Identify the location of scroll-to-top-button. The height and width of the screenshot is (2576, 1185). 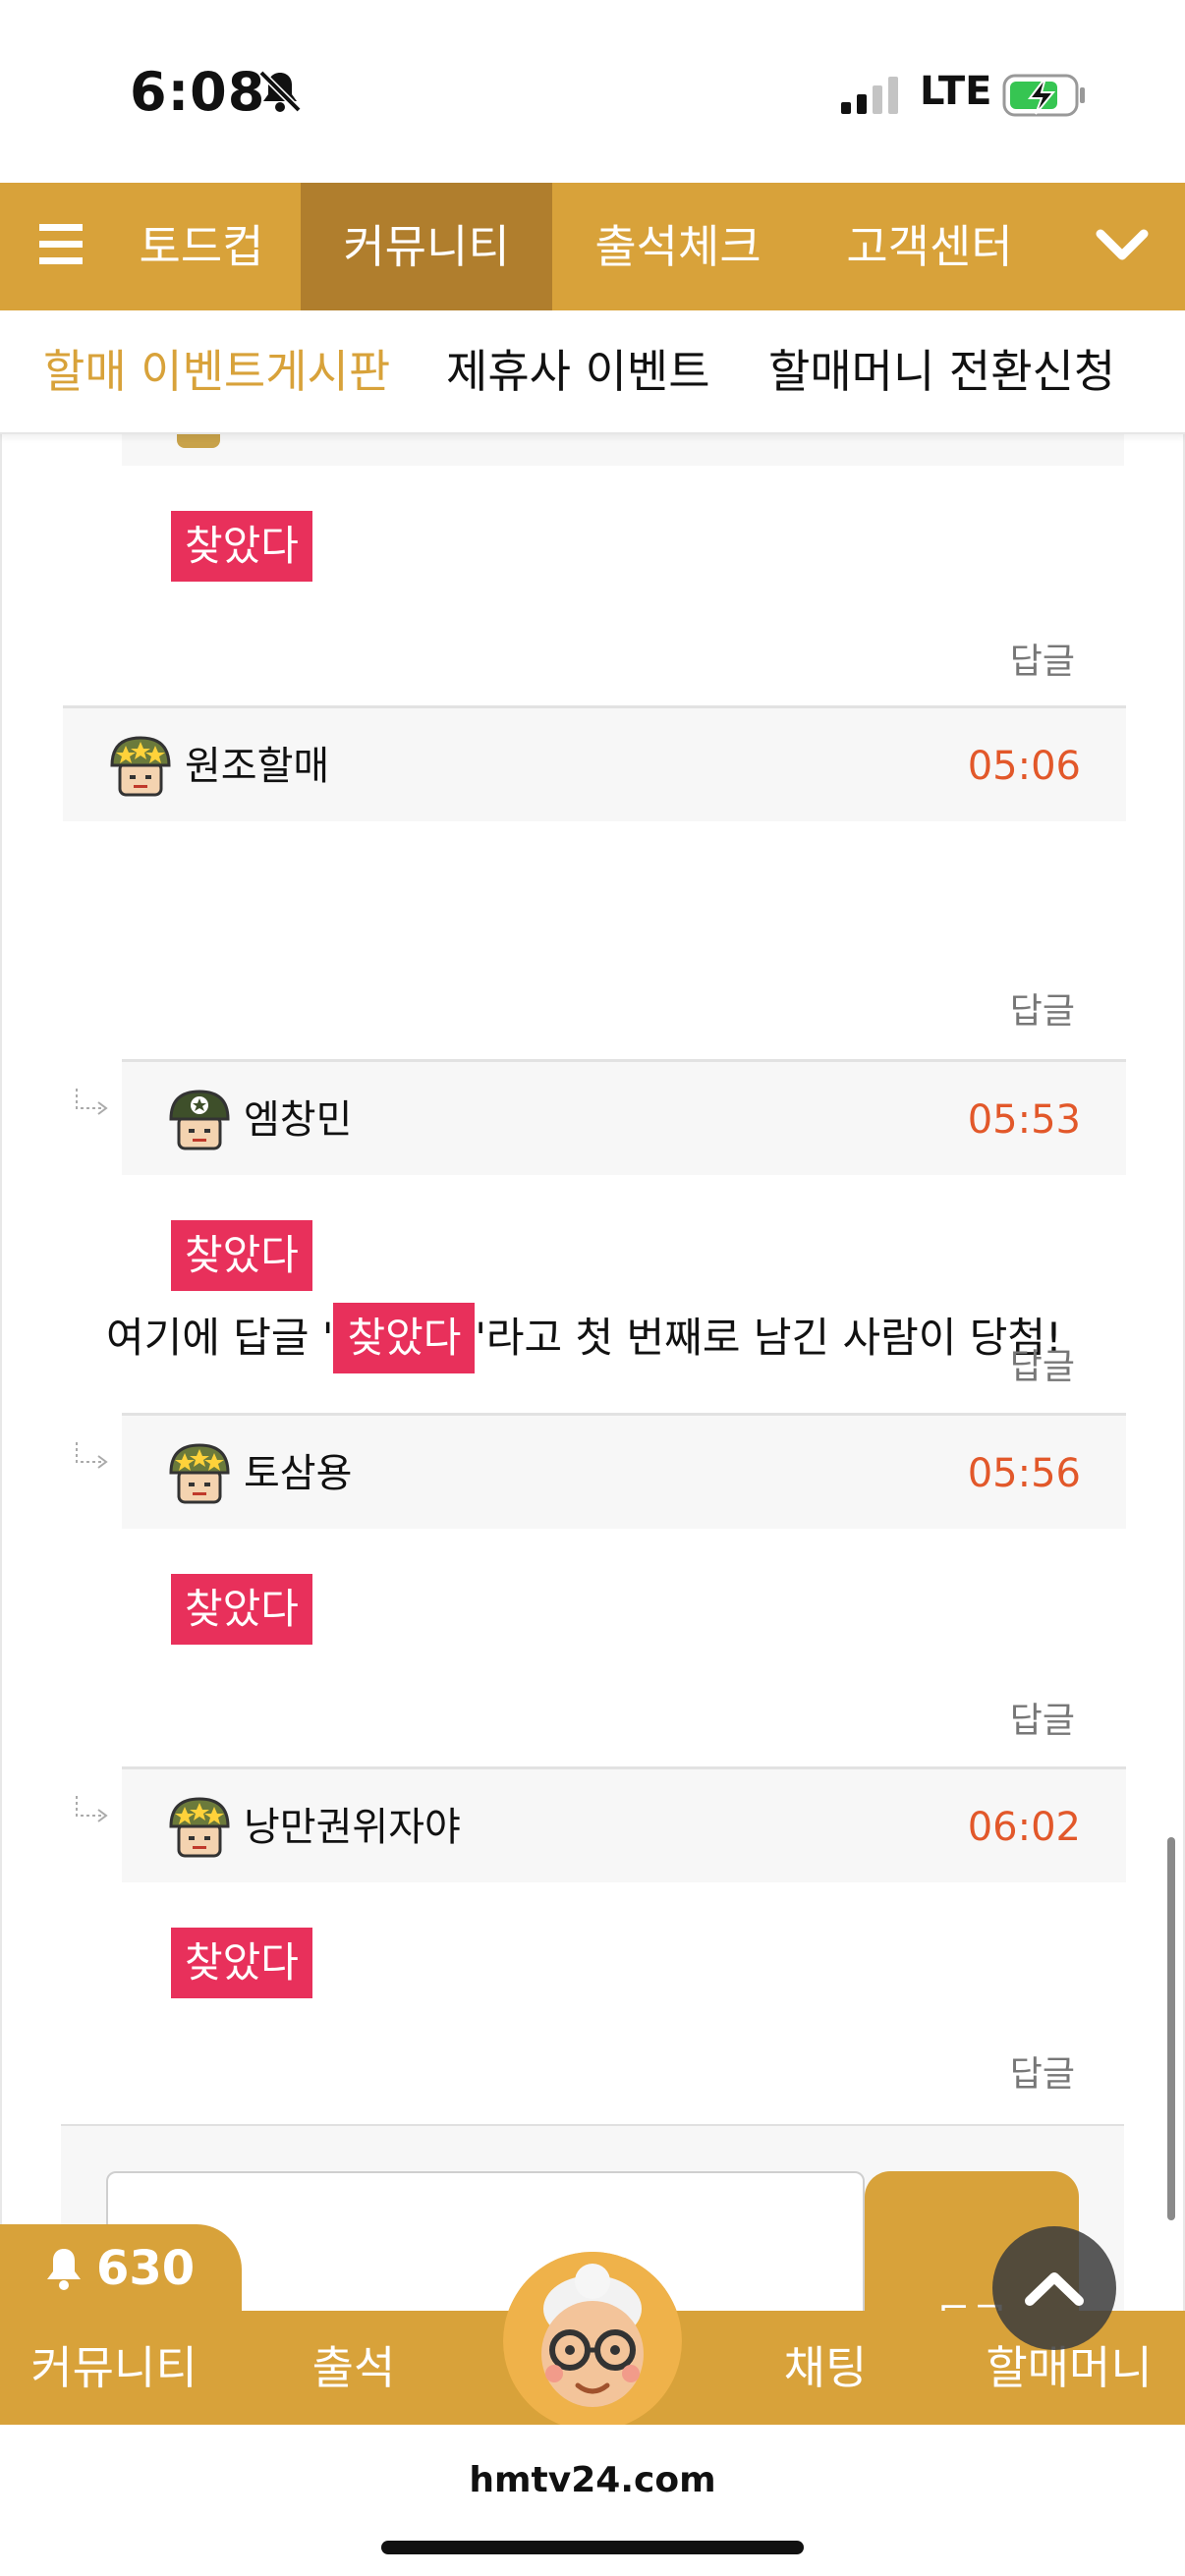
(1054, 2288).